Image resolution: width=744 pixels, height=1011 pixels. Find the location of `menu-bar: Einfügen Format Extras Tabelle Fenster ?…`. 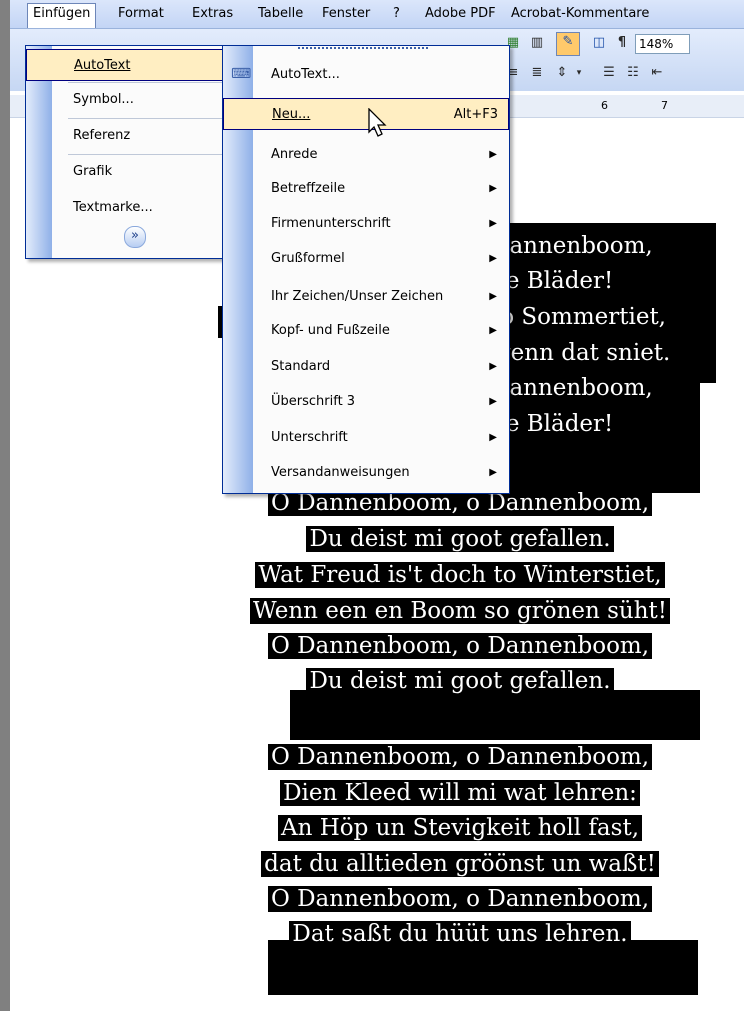

menu-bar: Einfügen Format Extras Tabelle Fenster ?… is located at coordinates (377, 14).